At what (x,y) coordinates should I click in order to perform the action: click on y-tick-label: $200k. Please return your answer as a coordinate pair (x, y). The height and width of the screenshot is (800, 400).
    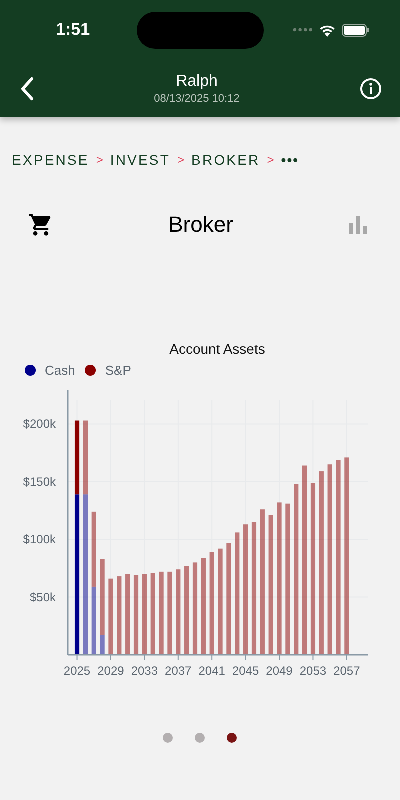
    Looking at the image, I should click on (39, 424).